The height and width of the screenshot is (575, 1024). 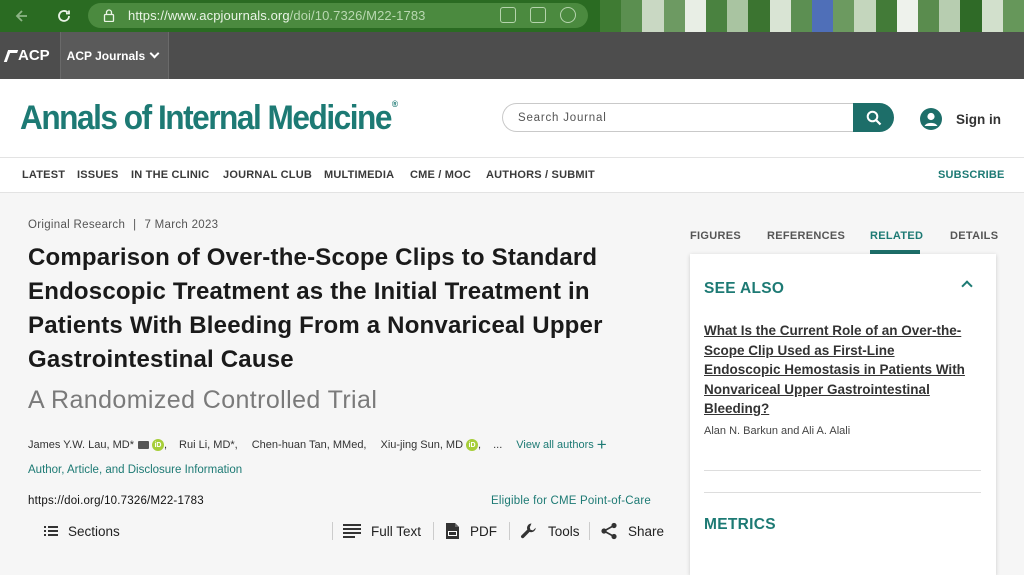 I want to click on url-path: /doi/10.7326/M22-1783, so click(x=357, y=15).